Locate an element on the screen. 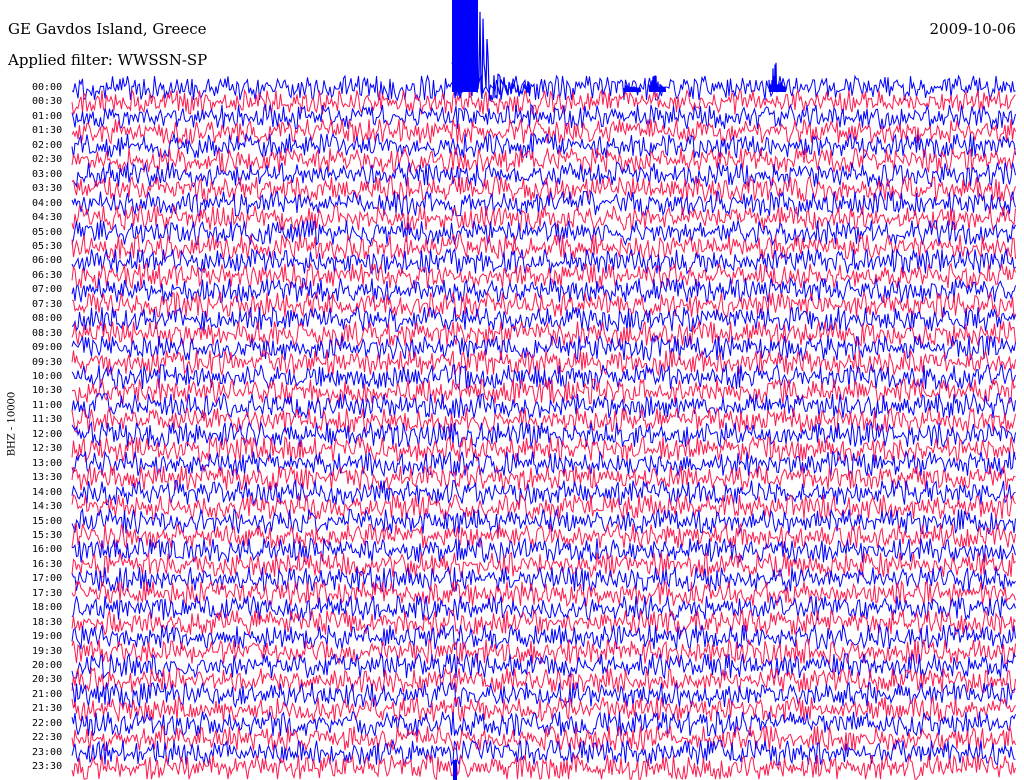  filter-label: Applied filter: WWSSN-SP is located at coordinates (108, 60).